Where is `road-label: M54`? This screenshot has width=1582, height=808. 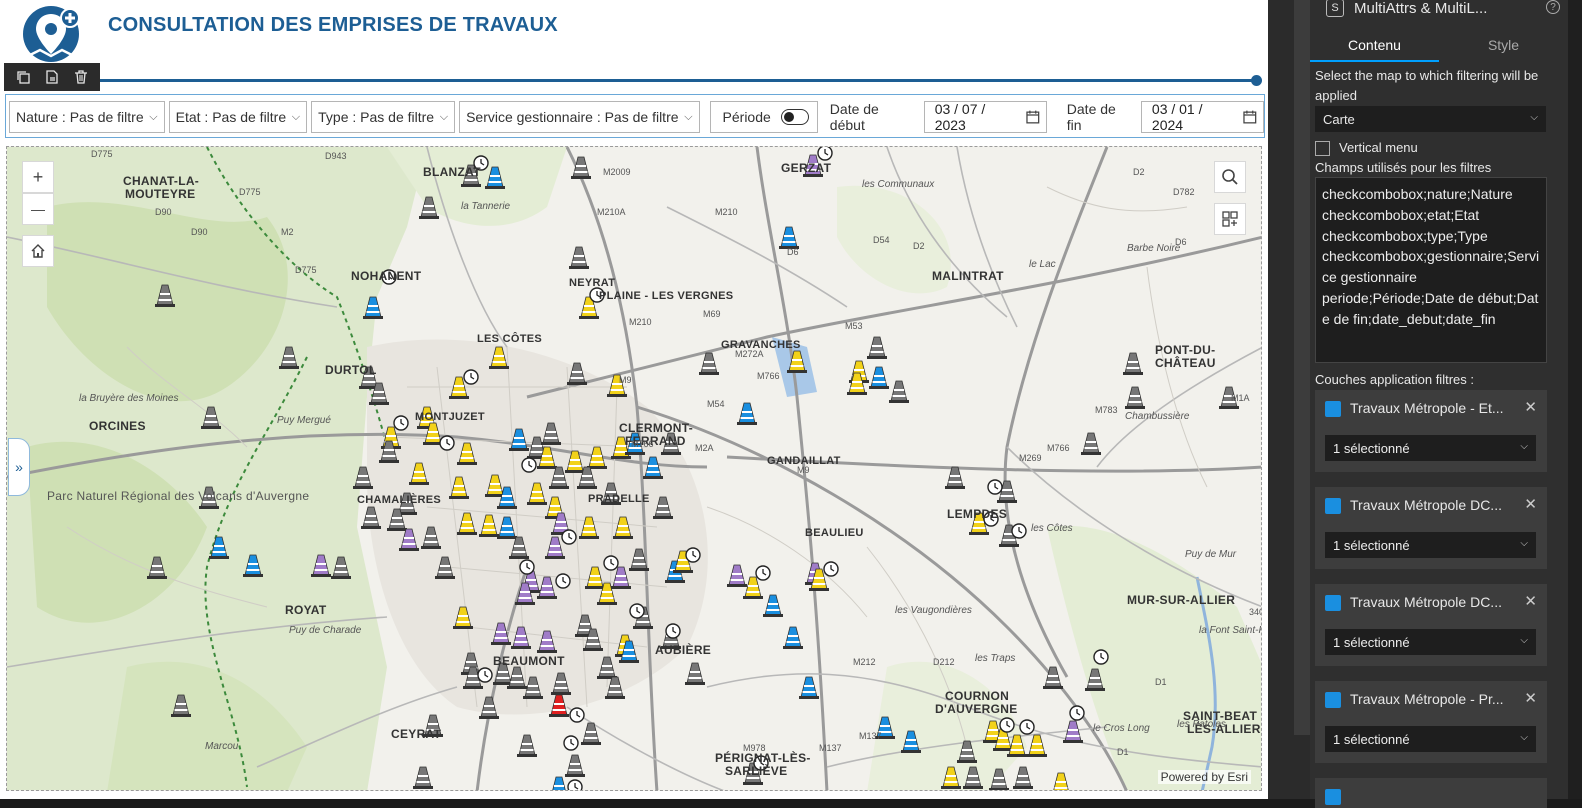
road-label: M54 is located at coordinates (716, 404).